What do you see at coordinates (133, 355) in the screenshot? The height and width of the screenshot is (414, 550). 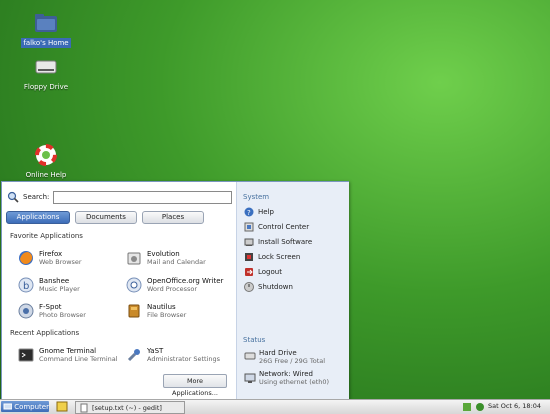 I see `yast-icon` at bounding box center [133, 355].